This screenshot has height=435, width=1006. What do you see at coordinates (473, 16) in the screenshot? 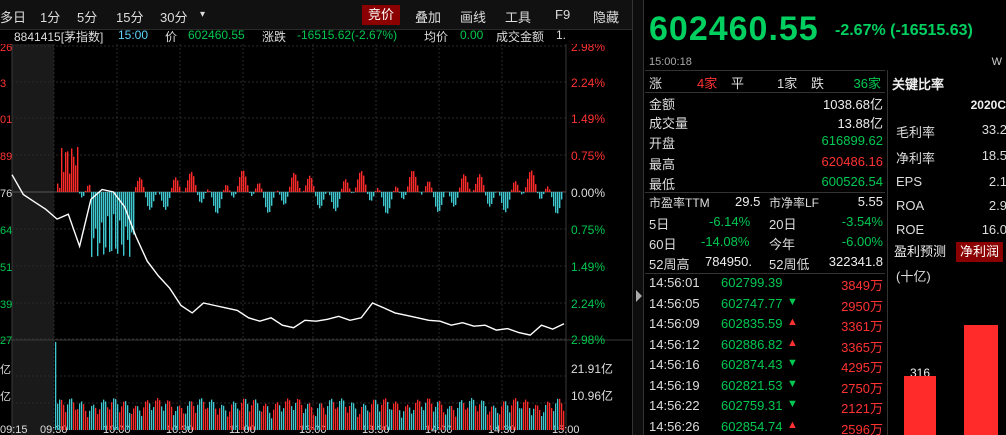
I see `draw-line-button: 画线` at bounding box center [473, 16].